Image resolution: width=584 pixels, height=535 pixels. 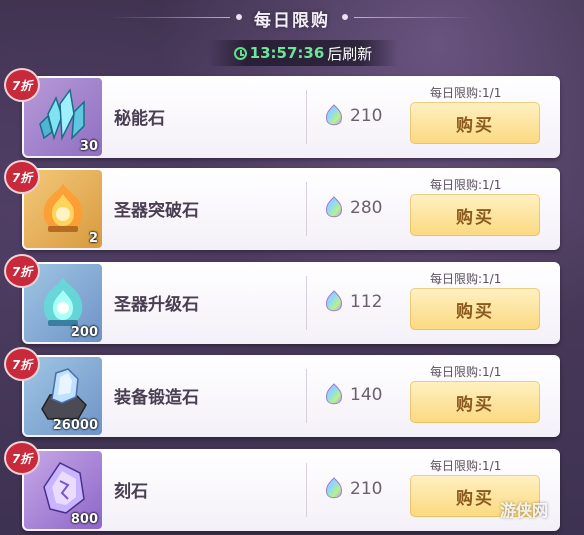 What do you see at coordinates (63, 302) in the screenshot?
I see `aqua-orb-icon` at bounding box center [63, 302].